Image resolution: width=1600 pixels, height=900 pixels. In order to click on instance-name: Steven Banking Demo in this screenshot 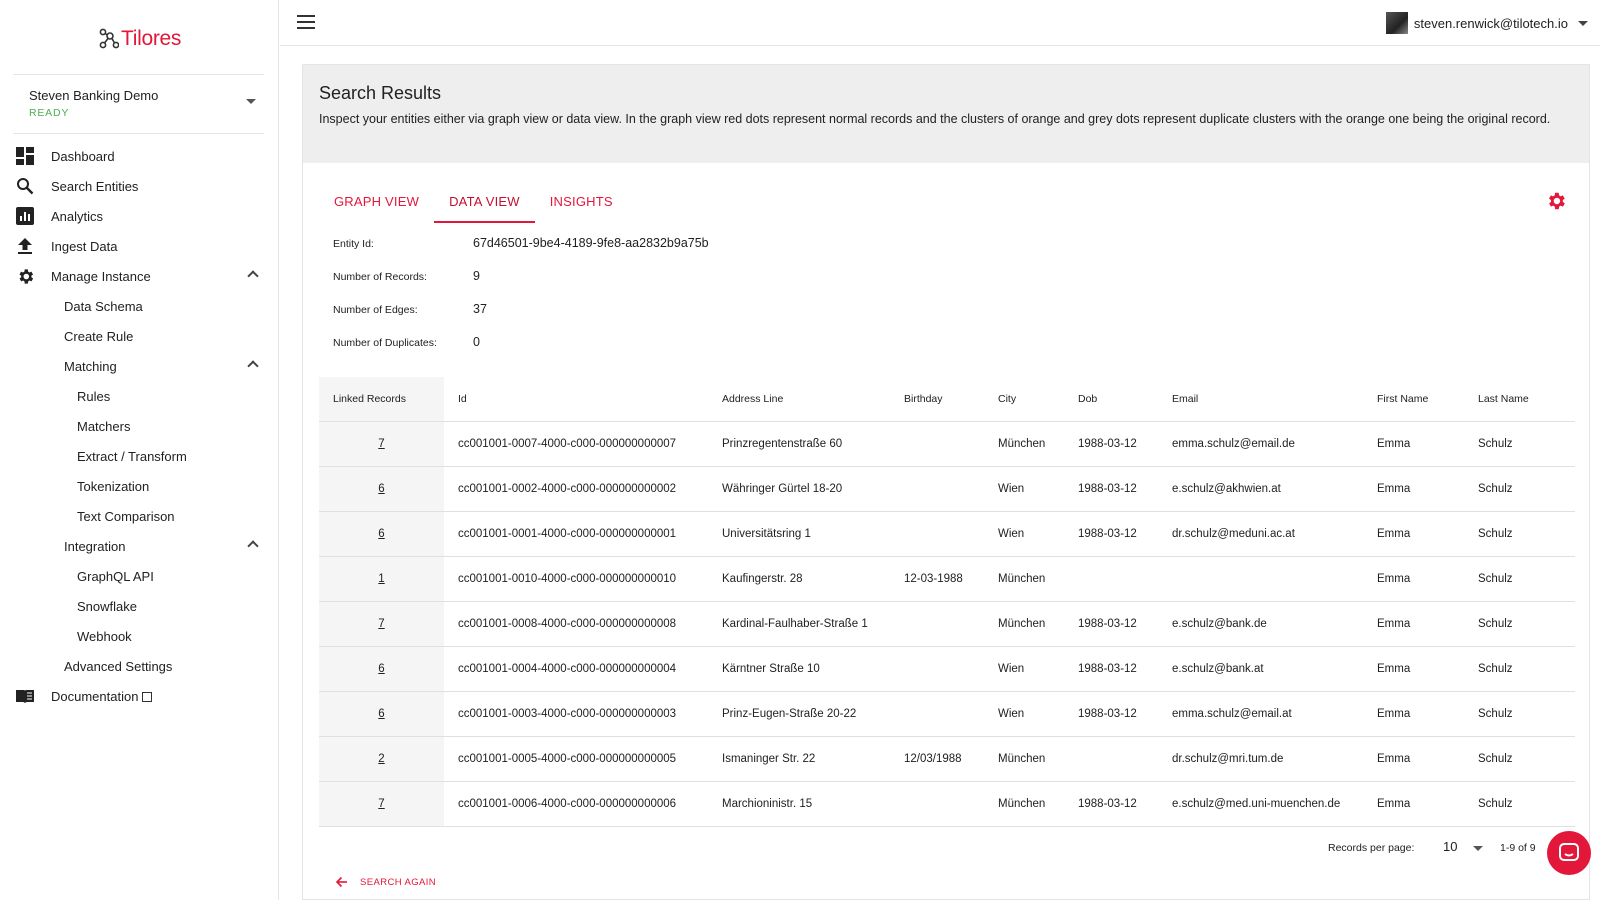, I will do `click(94, 95)`.